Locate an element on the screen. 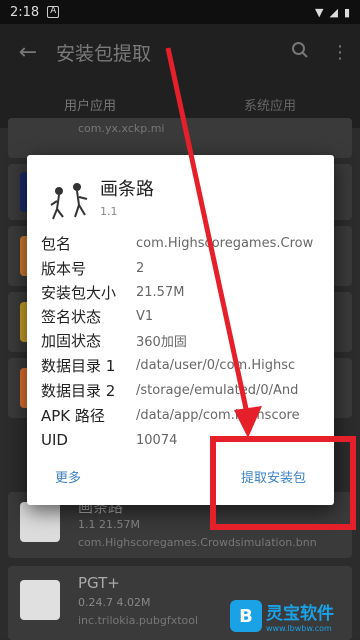  watermark: B 灵宝软件 www.lbwbw.com is located at coordinates (293, 616).